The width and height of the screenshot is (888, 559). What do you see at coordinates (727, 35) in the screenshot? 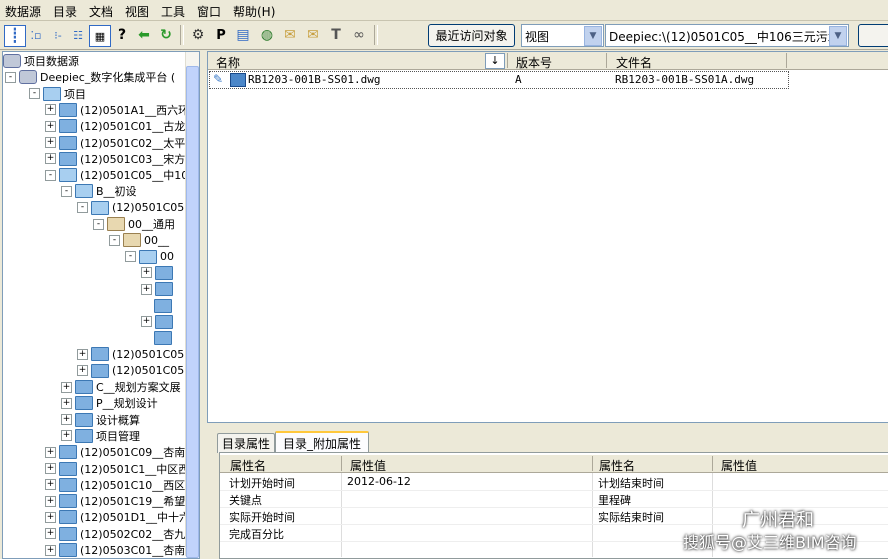
I see `path-select: Deepiec:\(12)0501C05__中106三元污水 ▼` at bounding box center [727, 35].